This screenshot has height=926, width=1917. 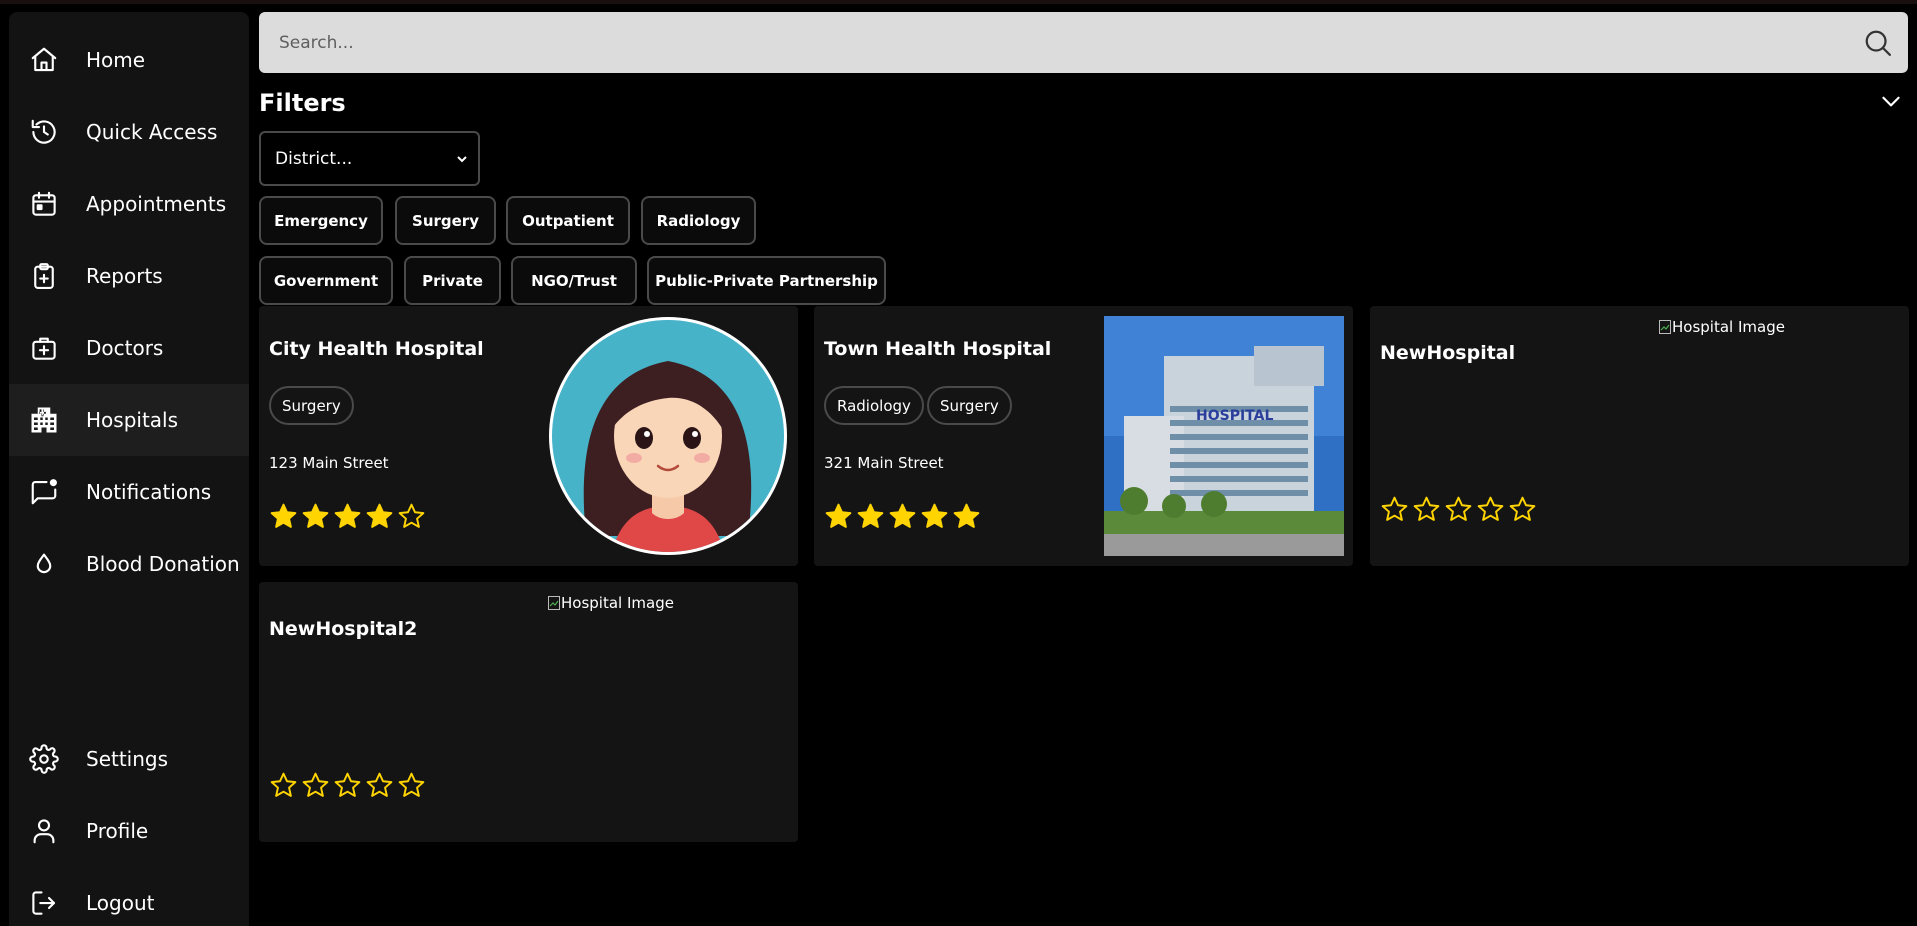 What do you see at coordinates (1053, 42) in the screenshot?
I see `search-input` at bounding box center [1053, 42].